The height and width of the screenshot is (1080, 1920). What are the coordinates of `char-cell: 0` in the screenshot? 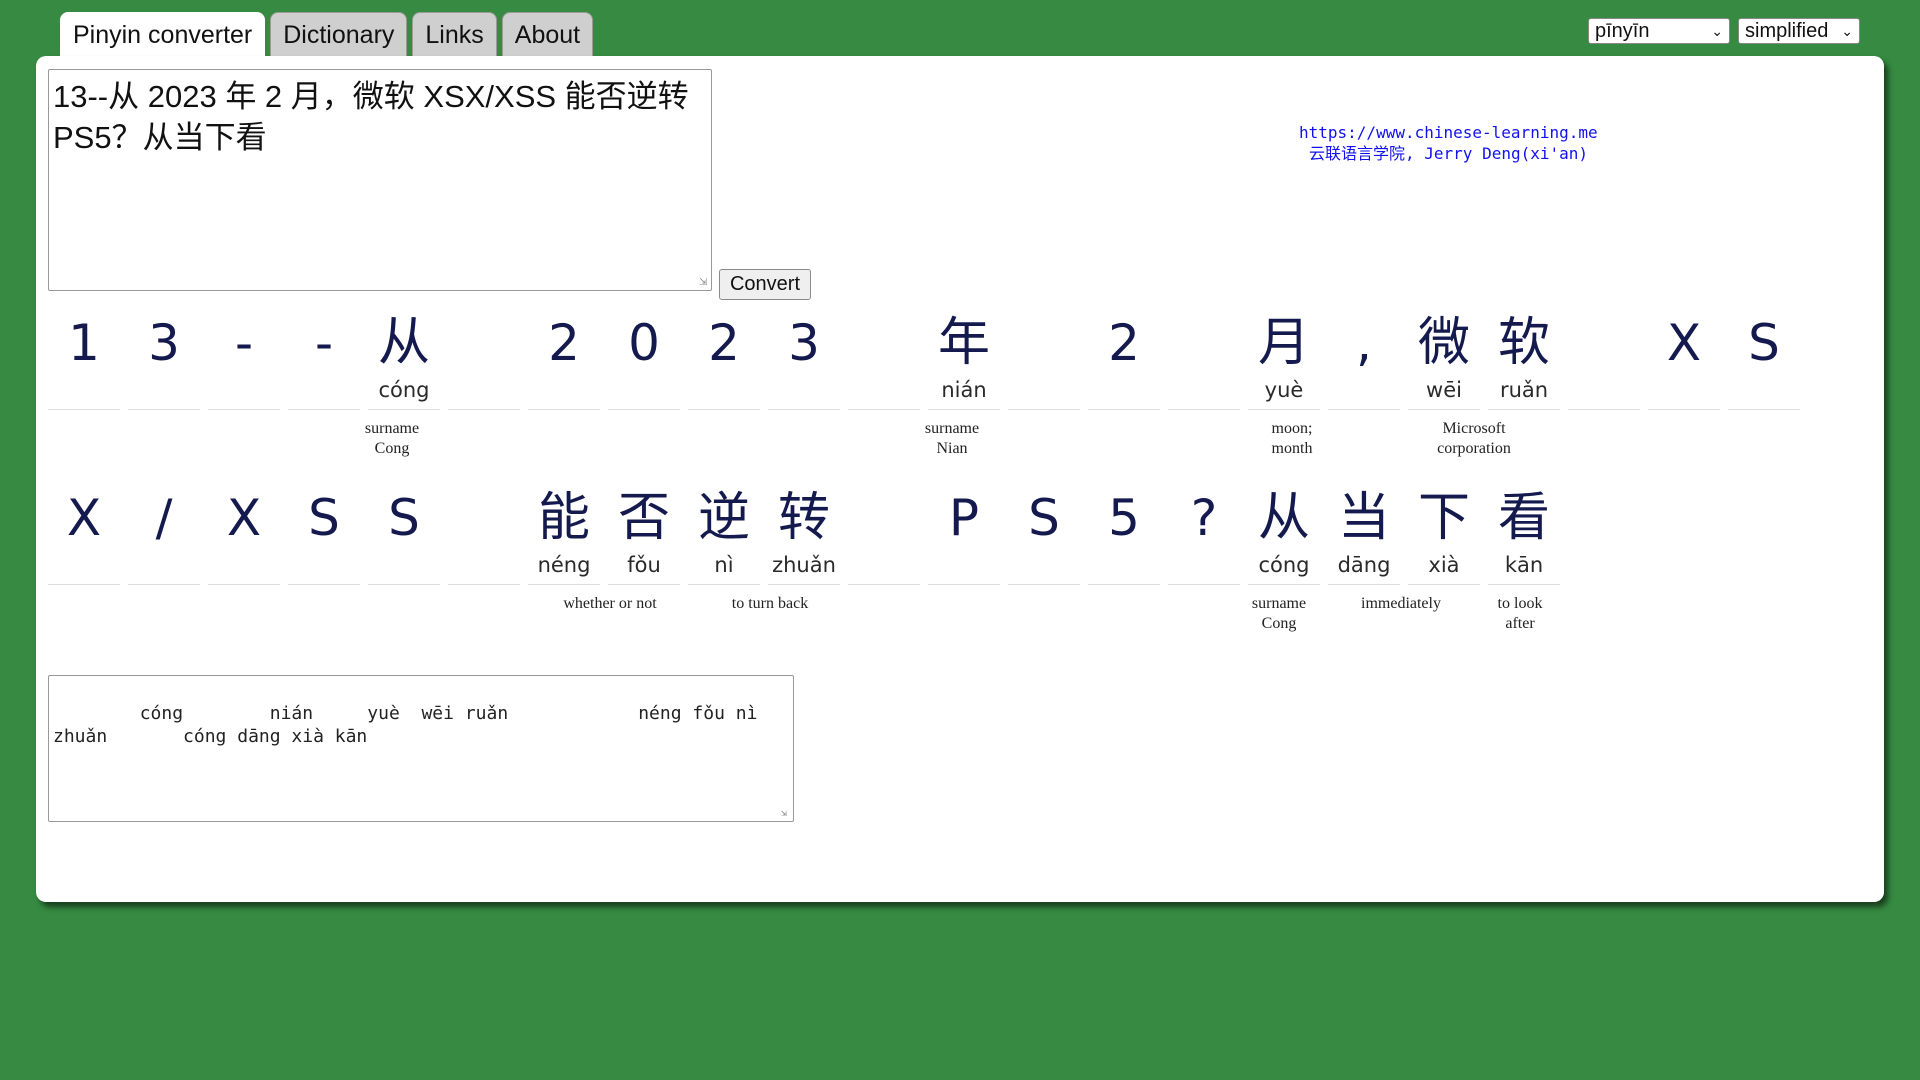 It's located at (644, 359).